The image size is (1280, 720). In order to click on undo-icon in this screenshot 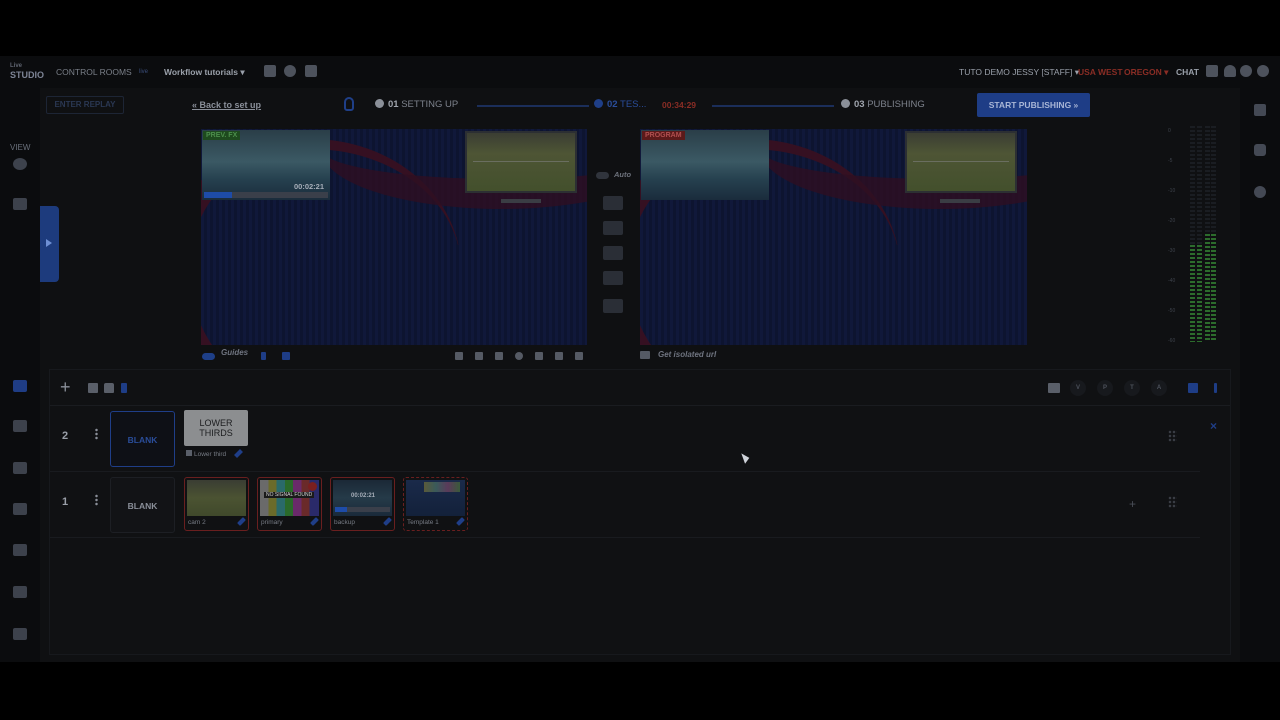, I will do `click(1260, 192)`.